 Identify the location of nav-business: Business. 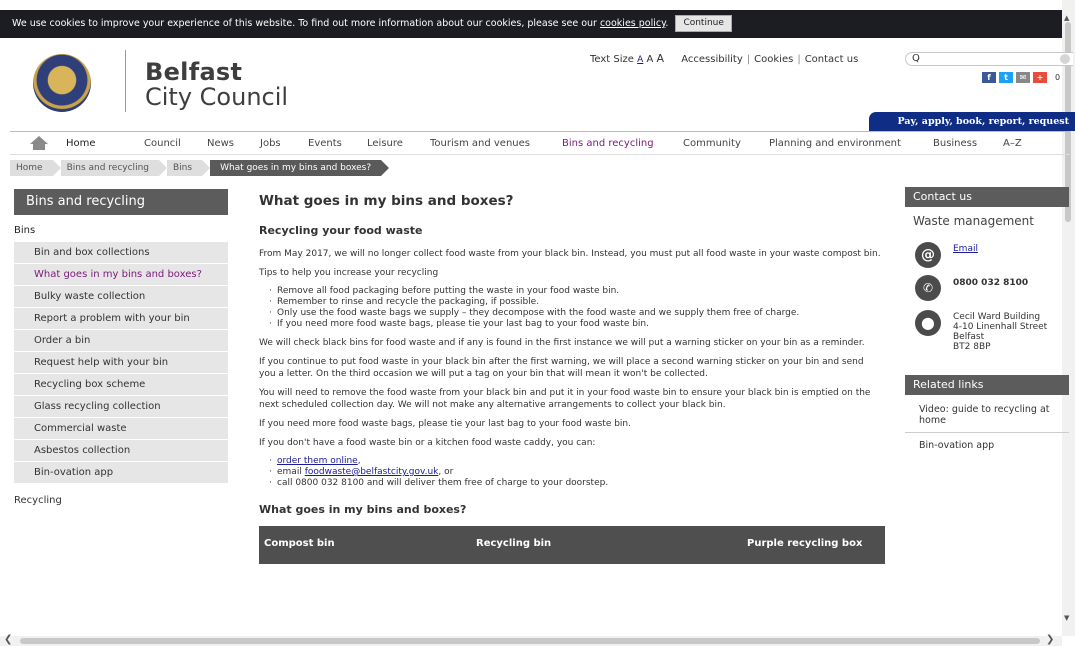
(955, 143).